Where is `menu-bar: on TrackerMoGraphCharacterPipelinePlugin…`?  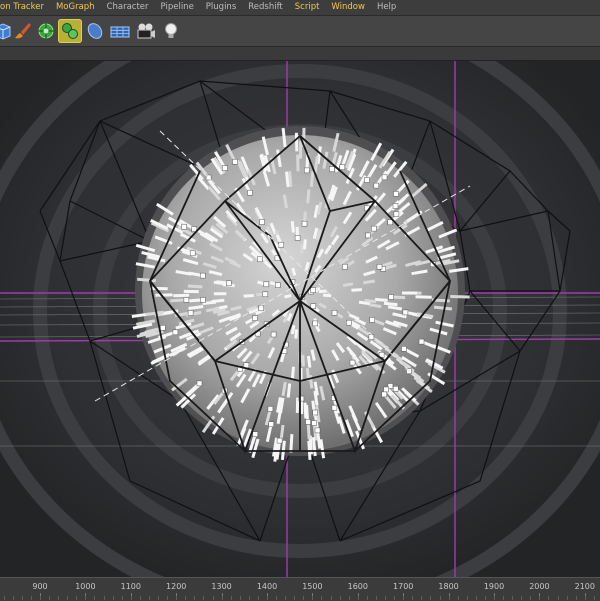
menu-bar: on TrackerMoGraphCharacterPipelinePlugin… is located at coordinates (300, 8).